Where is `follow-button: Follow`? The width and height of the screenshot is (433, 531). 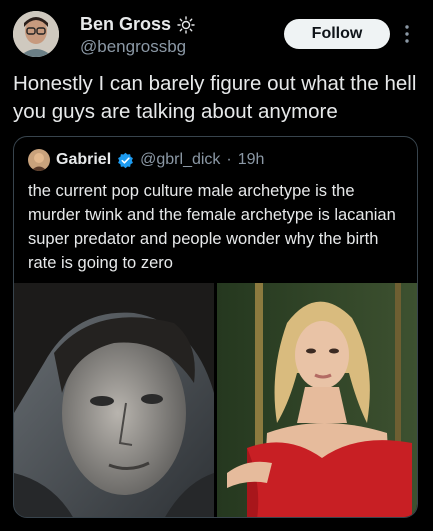 follow-button: Follow is located at coordinates (337, 34).